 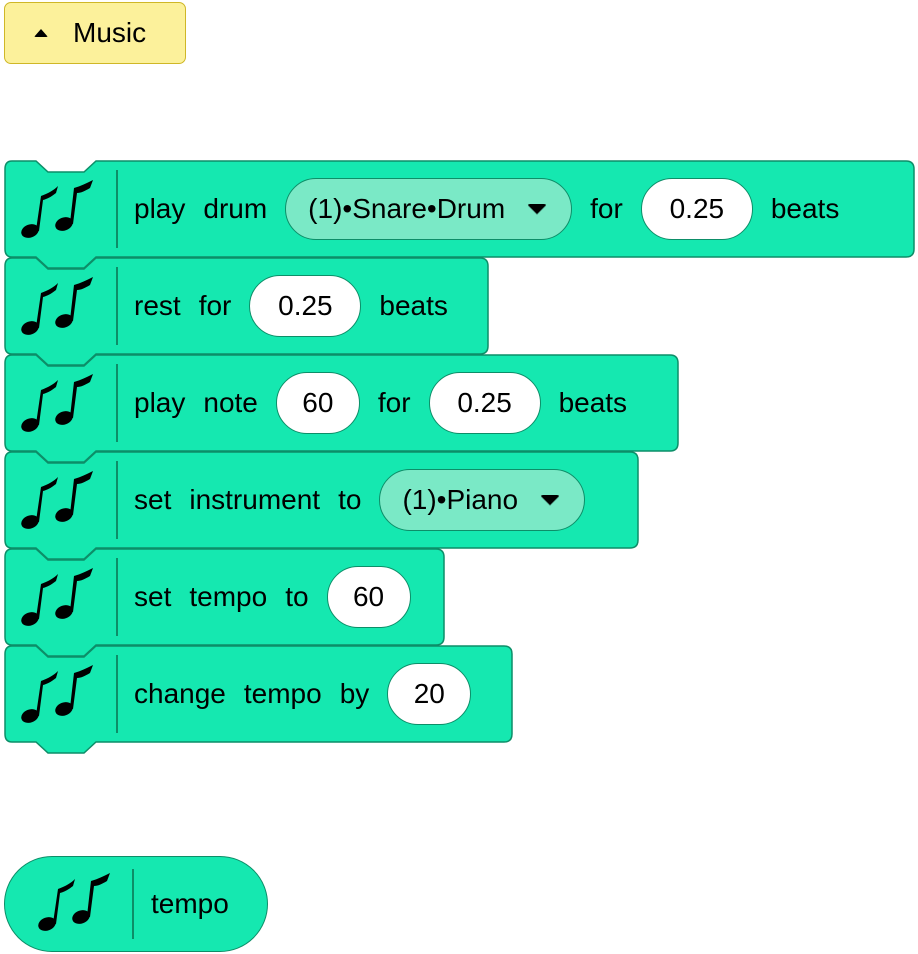 What do you see at coordinates (460, 499) in the screenshot?
I see `instrument-dropdown-value: (1)•Piano` at bounding box center [460, 499].